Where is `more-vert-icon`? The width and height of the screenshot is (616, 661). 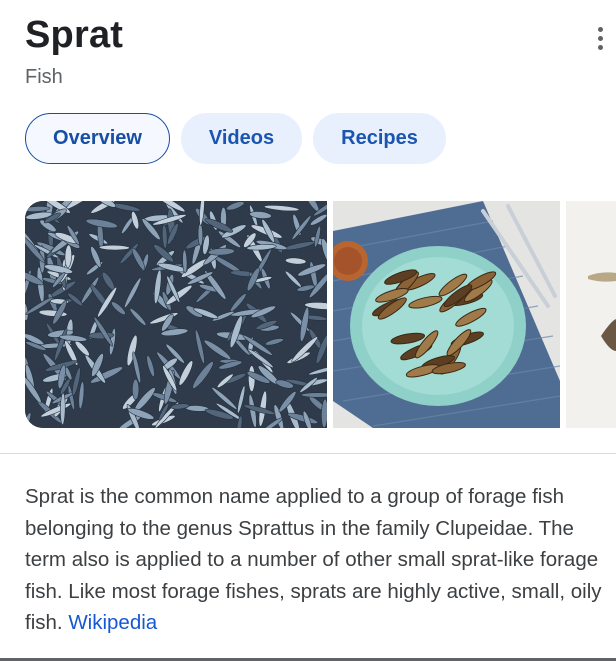 more-vert-icon is located at coordinates (600, 38).